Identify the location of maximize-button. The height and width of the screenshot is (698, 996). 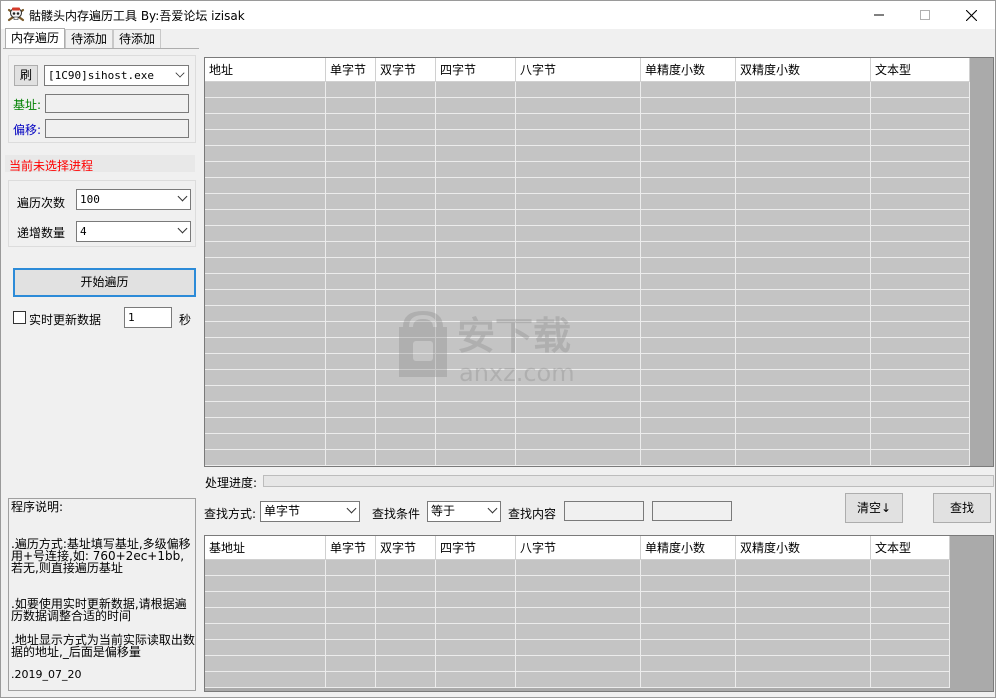
(925, 15).